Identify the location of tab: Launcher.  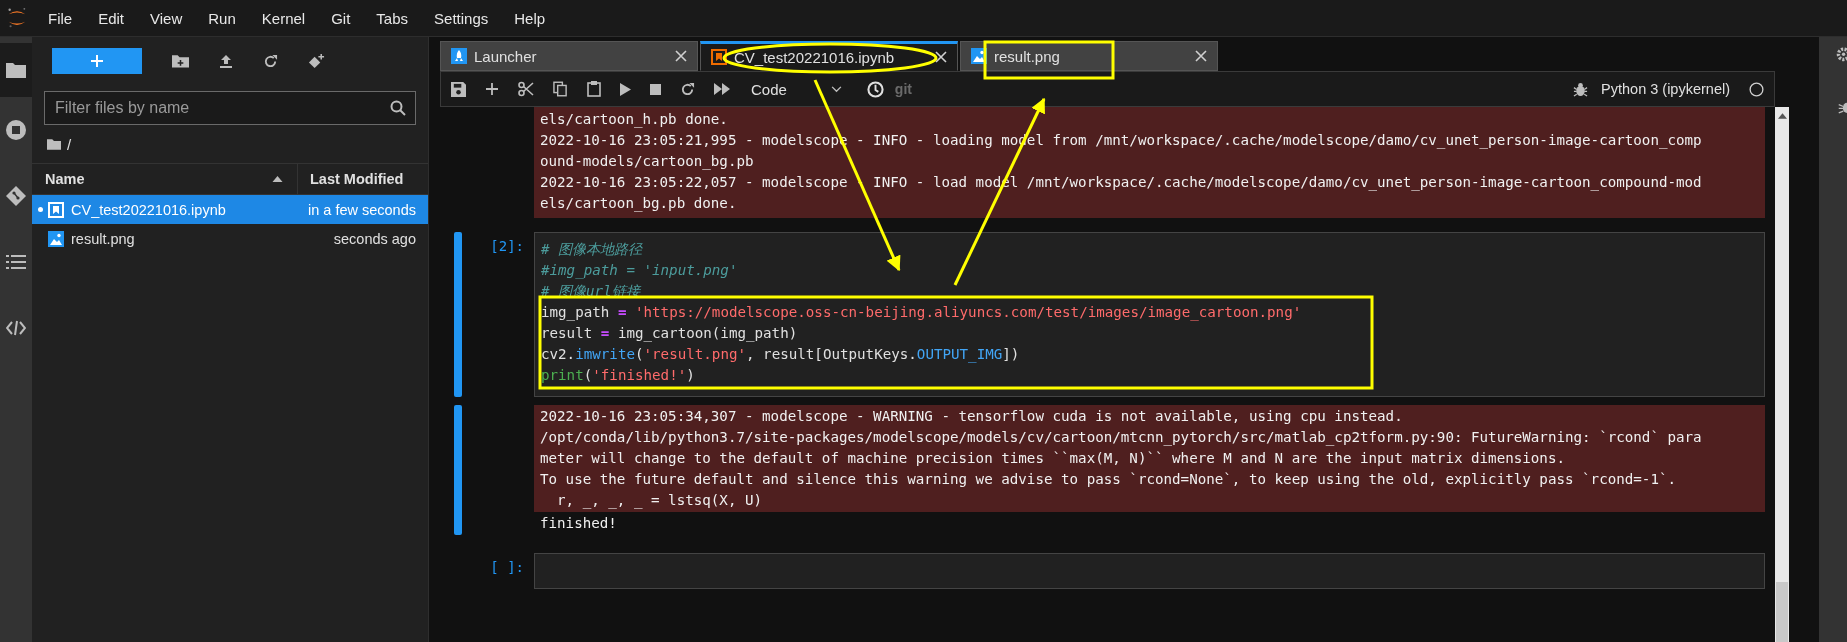
(569, 56).